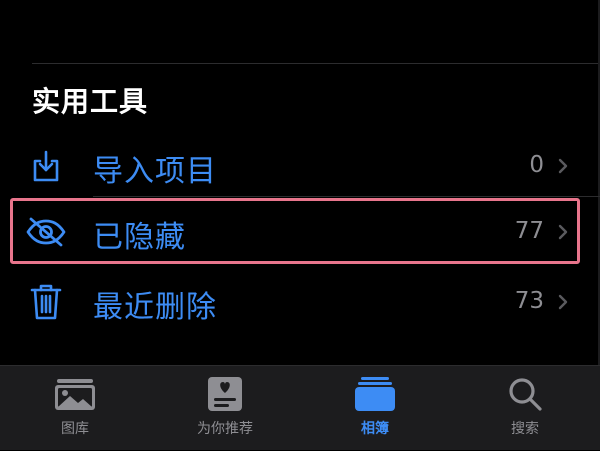  I want to click on list-item-imports: 导入项目 0, so click(300, 166).